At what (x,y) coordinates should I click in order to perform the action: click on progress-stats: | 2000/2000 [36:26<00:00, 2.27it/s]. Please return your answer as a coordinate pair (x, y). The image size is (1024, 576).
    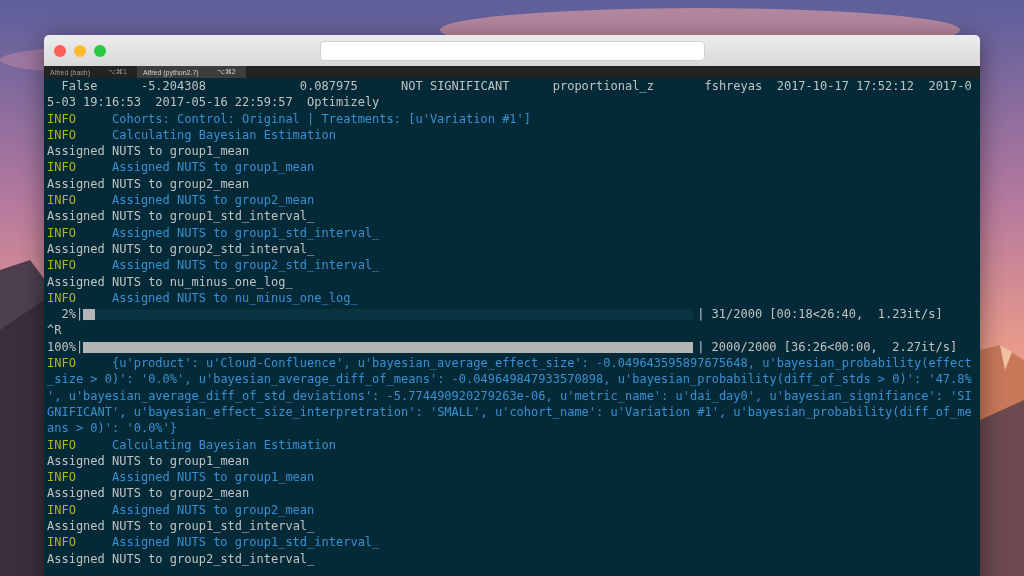
    Looking at the image, I should click on (827, 347).